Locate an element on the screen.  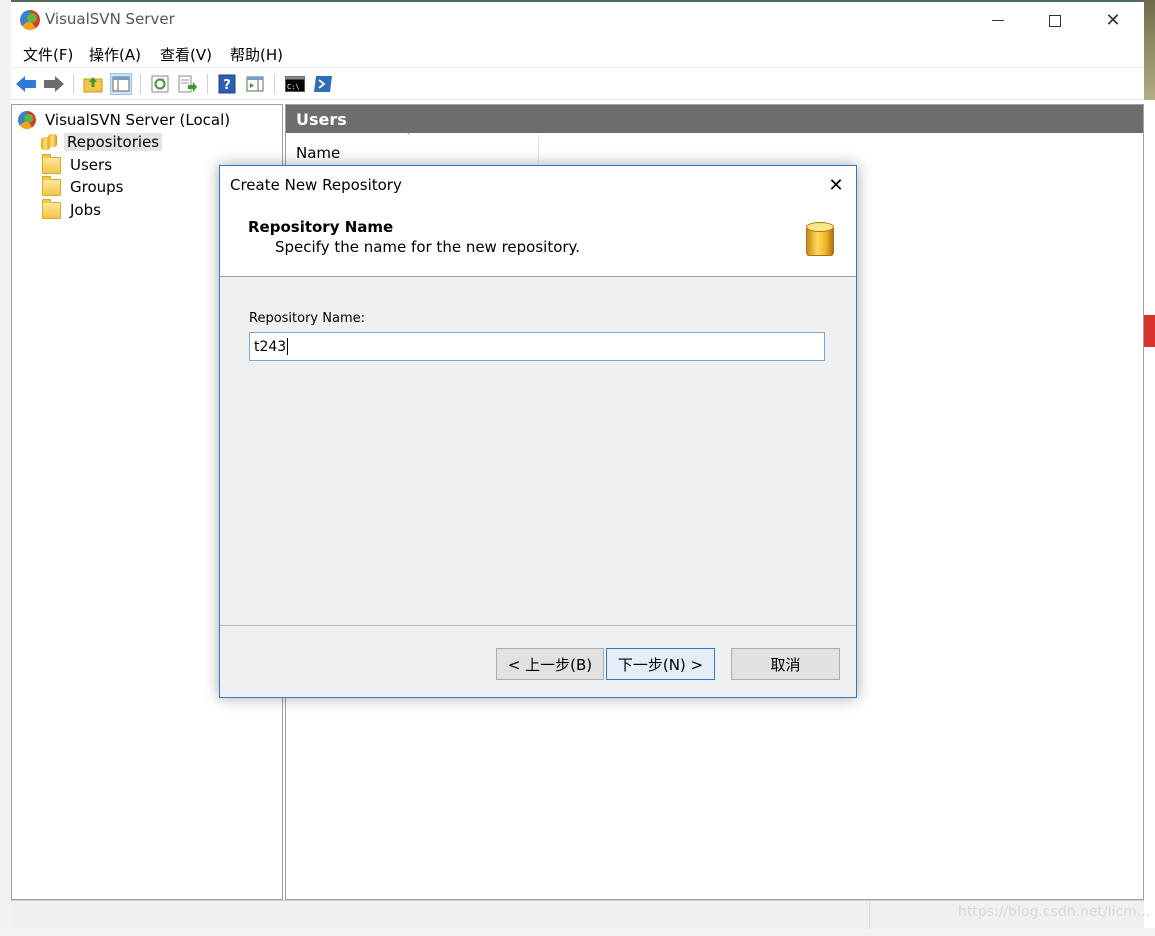
action-pane-icon is located at coordinates (255, 84).